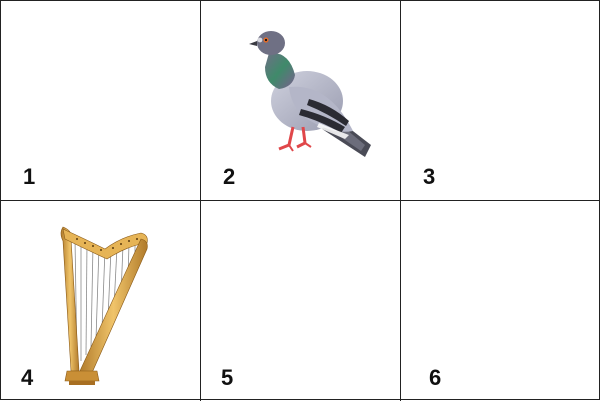  I want to click on pigeon-icon, so click(310, 94).